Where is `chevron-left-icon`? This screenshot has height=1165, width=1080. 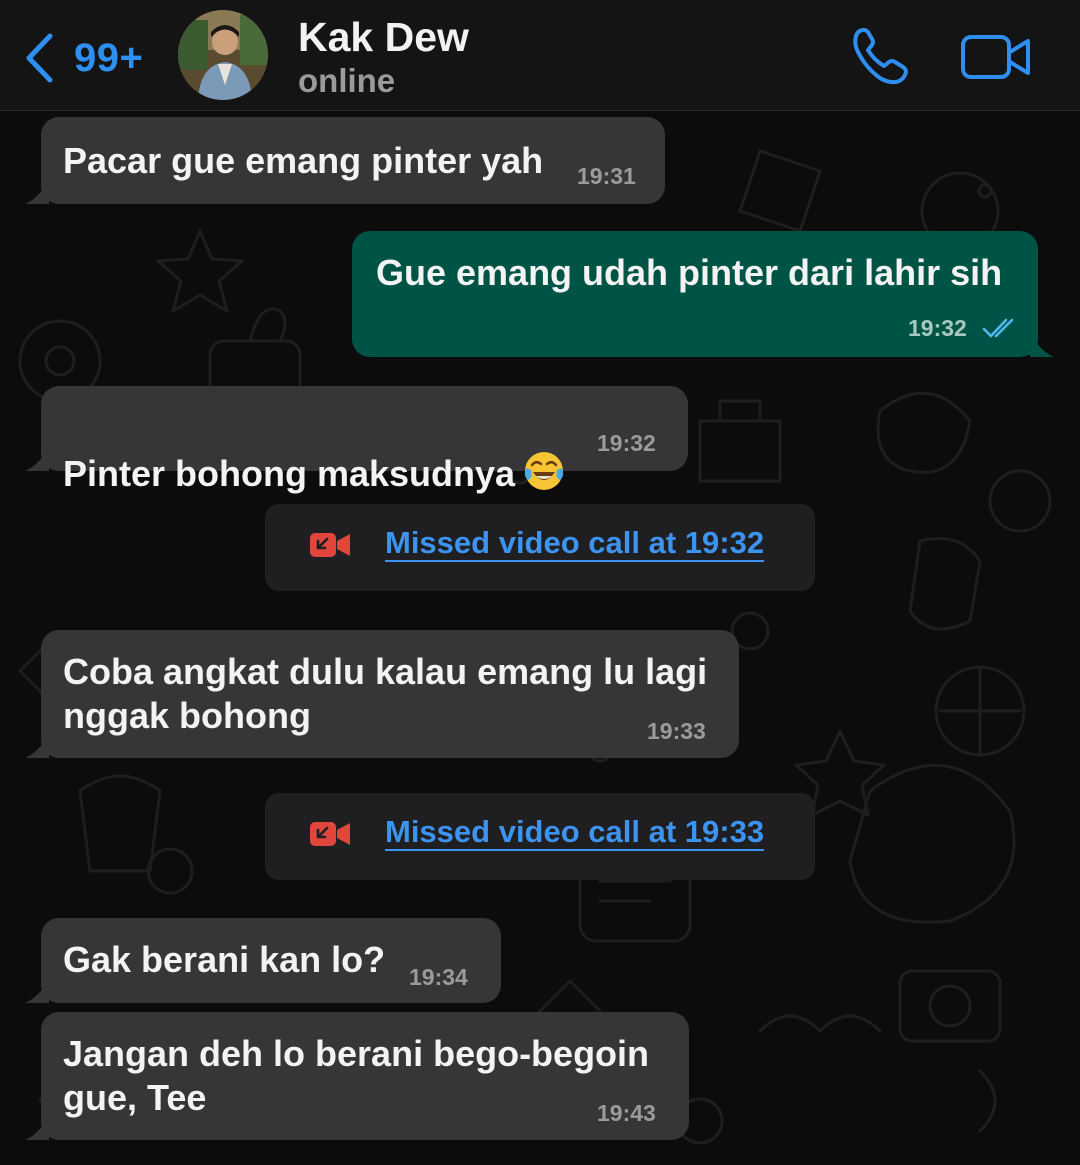 chevron-left-icon is located at coordinates (39, 58).